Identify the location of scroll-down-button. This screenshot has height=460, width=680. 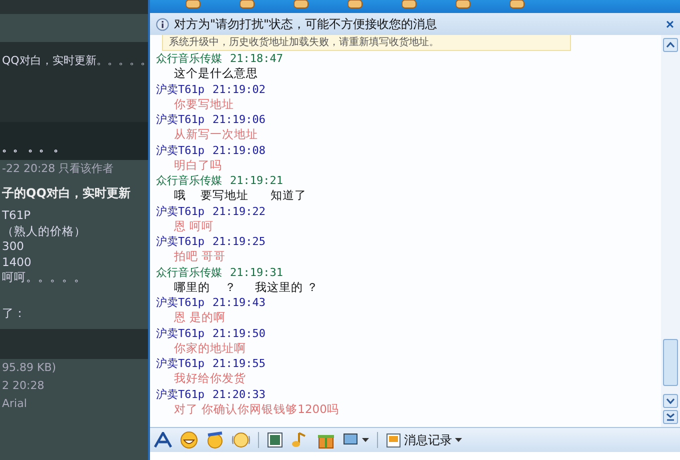
(670, 401).